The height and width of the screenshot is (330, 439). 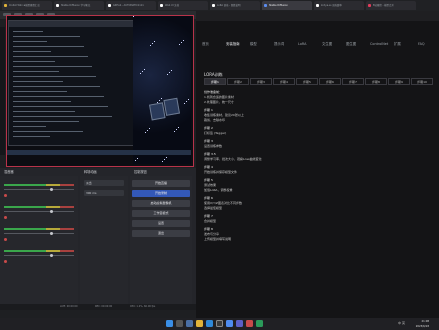 What do you see at coordinates (253, 44) in the screenshot?
I see `nav-item: 模型` at bounding box center [253, 44].